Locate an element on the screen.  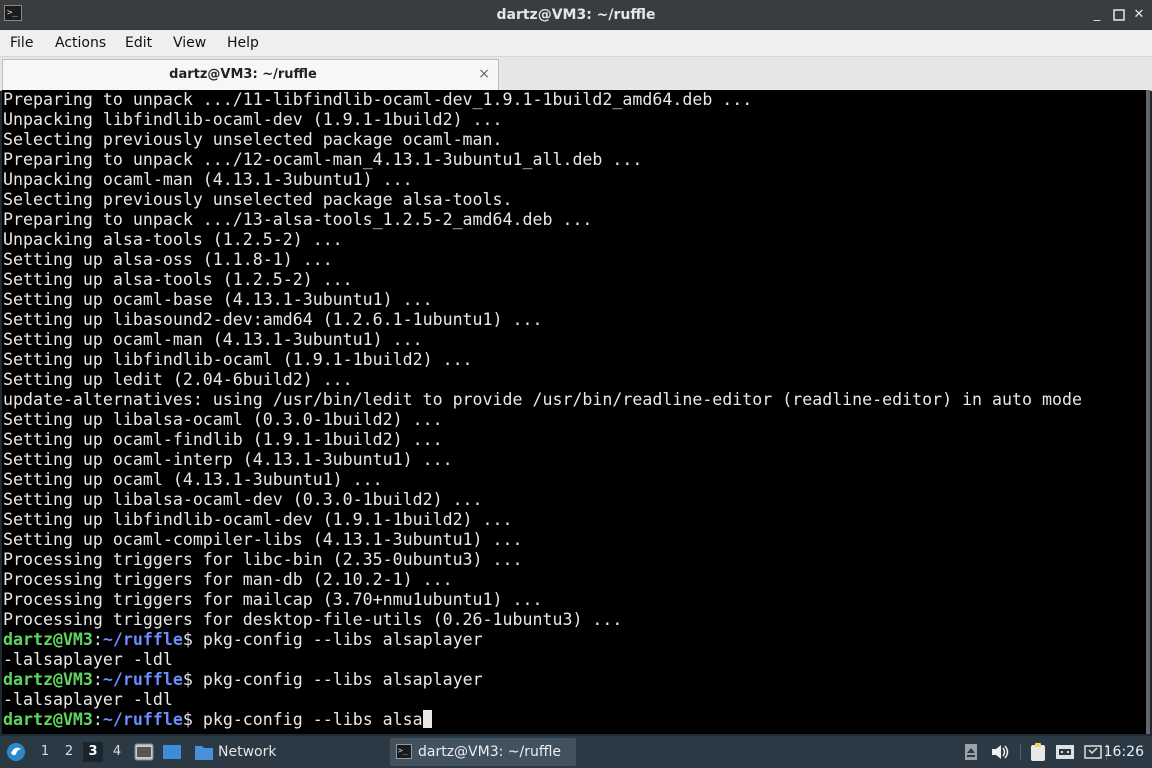
task-terminal: >_ dartz@VM3: ~/ruffle is located at coordinates (483, 752).